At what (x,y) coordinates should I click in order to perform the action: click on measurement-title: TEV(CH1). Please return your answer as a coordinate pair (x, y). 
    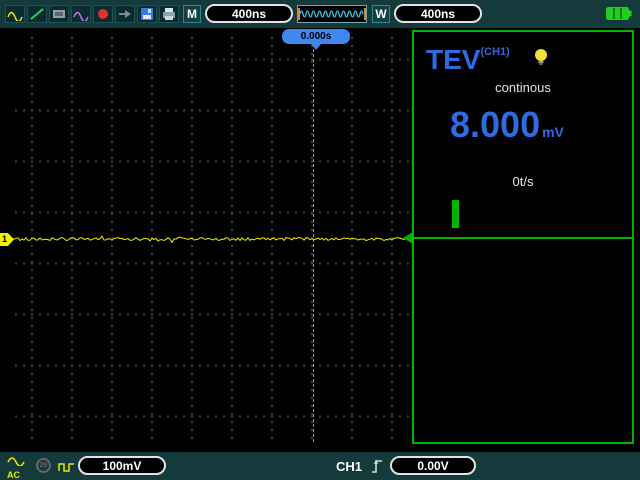
    Looking at the image, I should click on (468, 60).